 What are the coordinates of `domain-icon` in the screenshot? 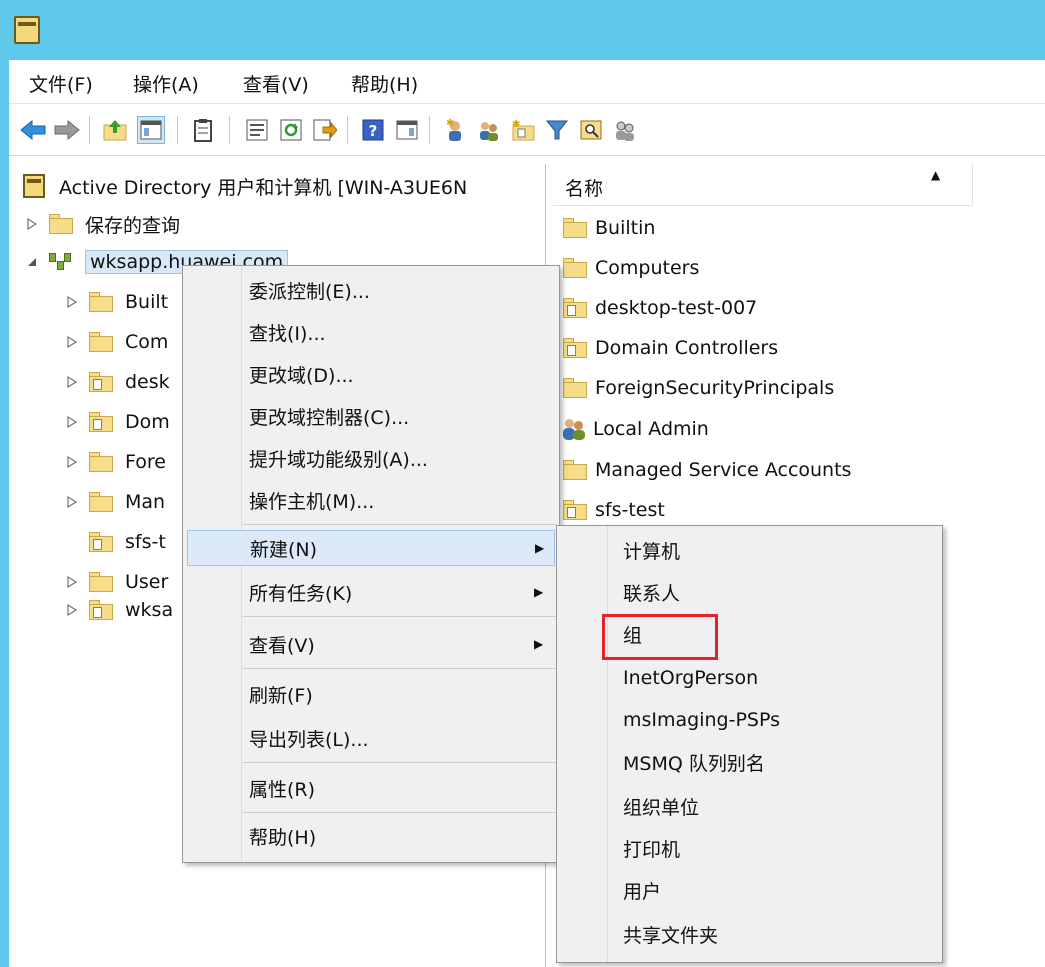 It's located at (61, 262).